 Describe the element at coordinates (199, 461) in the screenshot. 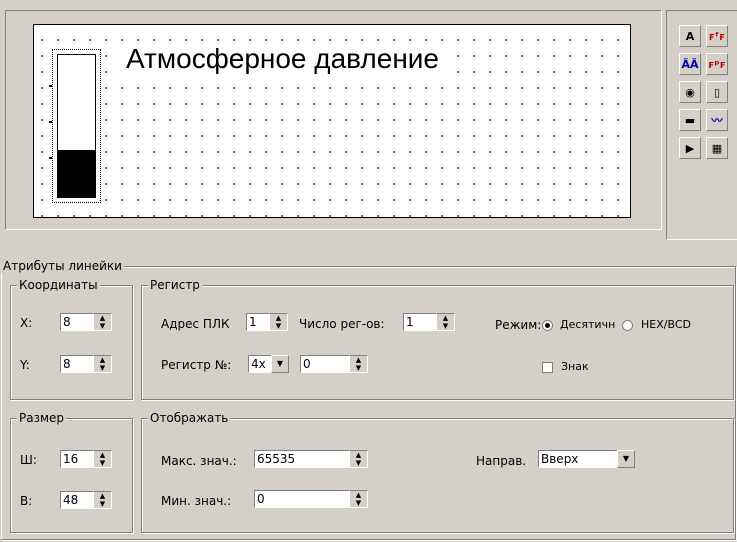

I see `max-value-label: Макс. знач.:` at that location.